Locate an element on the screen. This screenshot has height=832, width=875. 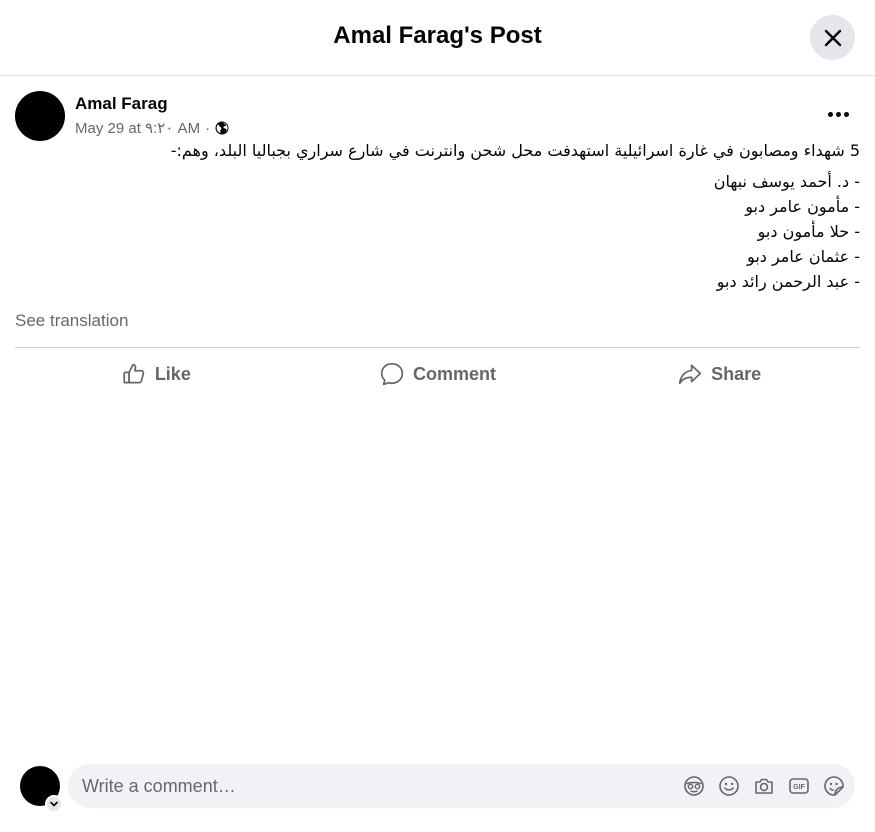
globe-icon is located at coordinates (222, 128).